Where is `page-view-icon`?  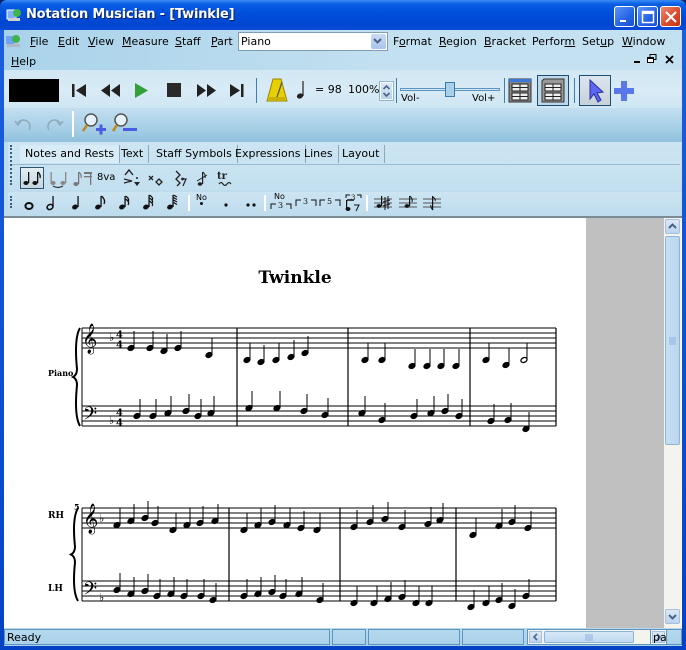 page-view-icon is located at coordinates (553, 90).